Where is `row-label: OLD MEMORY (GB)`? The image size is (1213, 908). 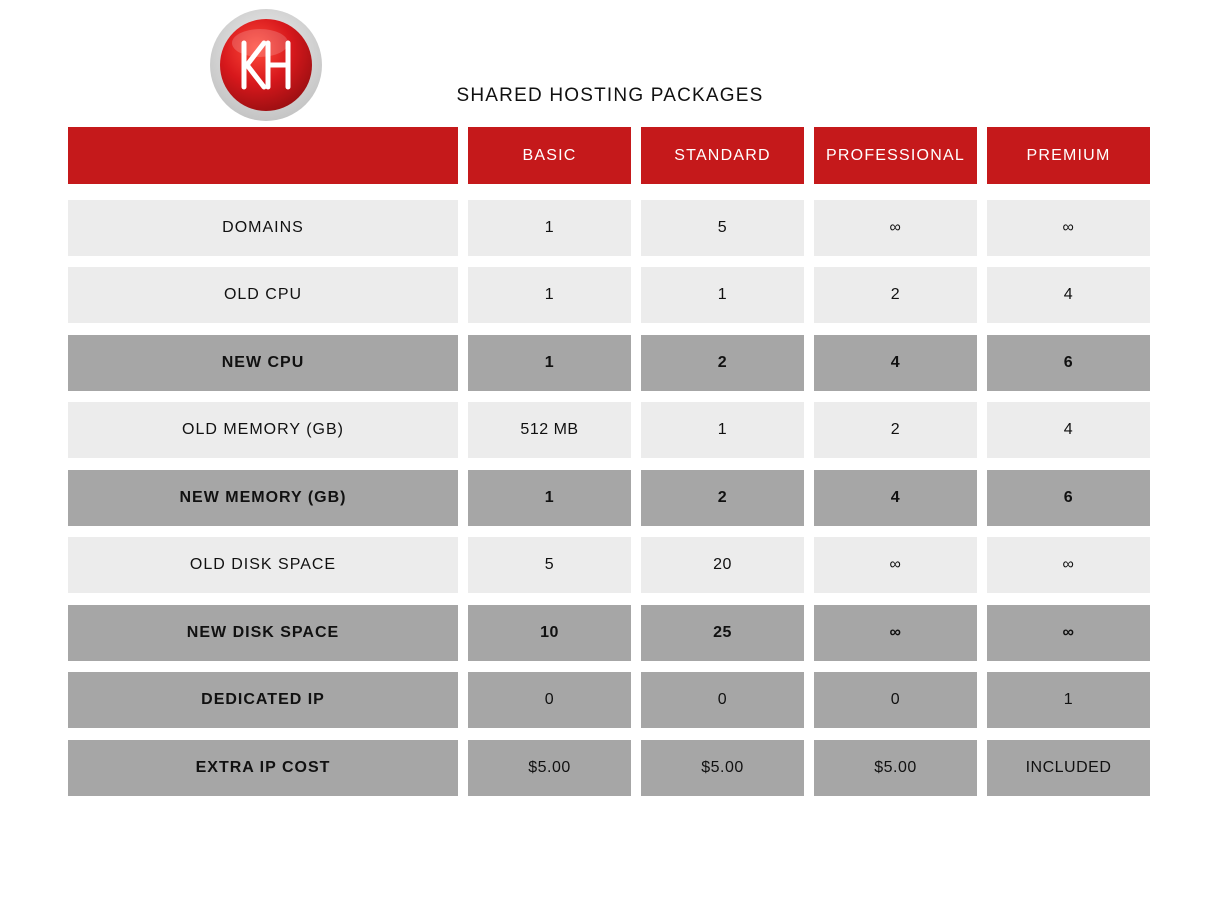
row-label: OLD MEMORY (GB) is located at coordinates (263, 430).